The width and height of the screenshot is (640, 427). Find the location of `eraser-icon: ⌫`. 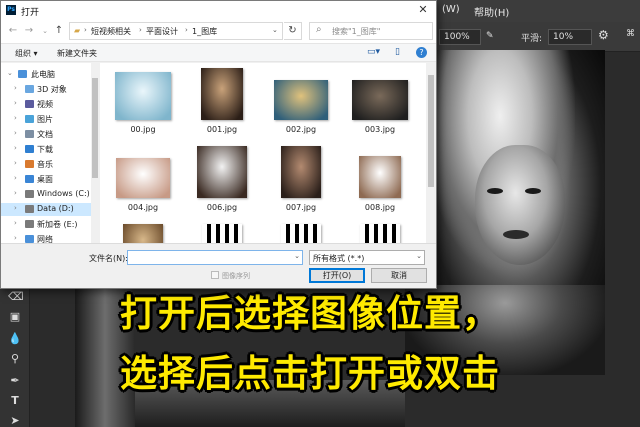

eraser-icon: ⌫ is located at coordinates (16, 297).